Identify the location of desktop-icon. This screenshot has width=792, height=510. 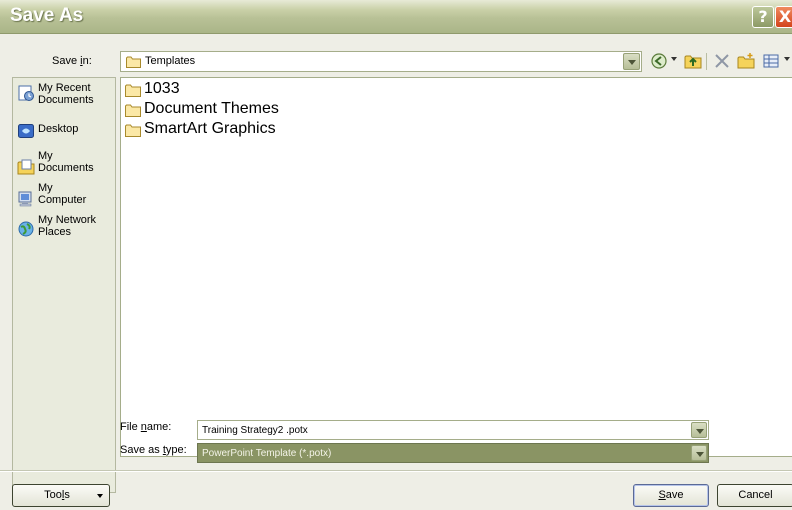
(26, 131).